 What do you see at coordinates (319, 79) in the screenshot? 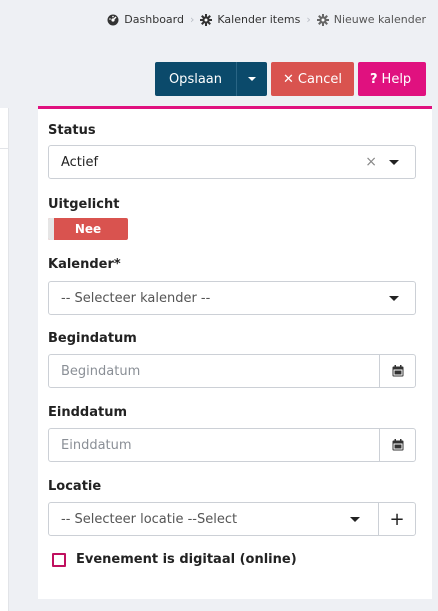
I see `cancel-label: Cancel` at bounding box center [319, 79].